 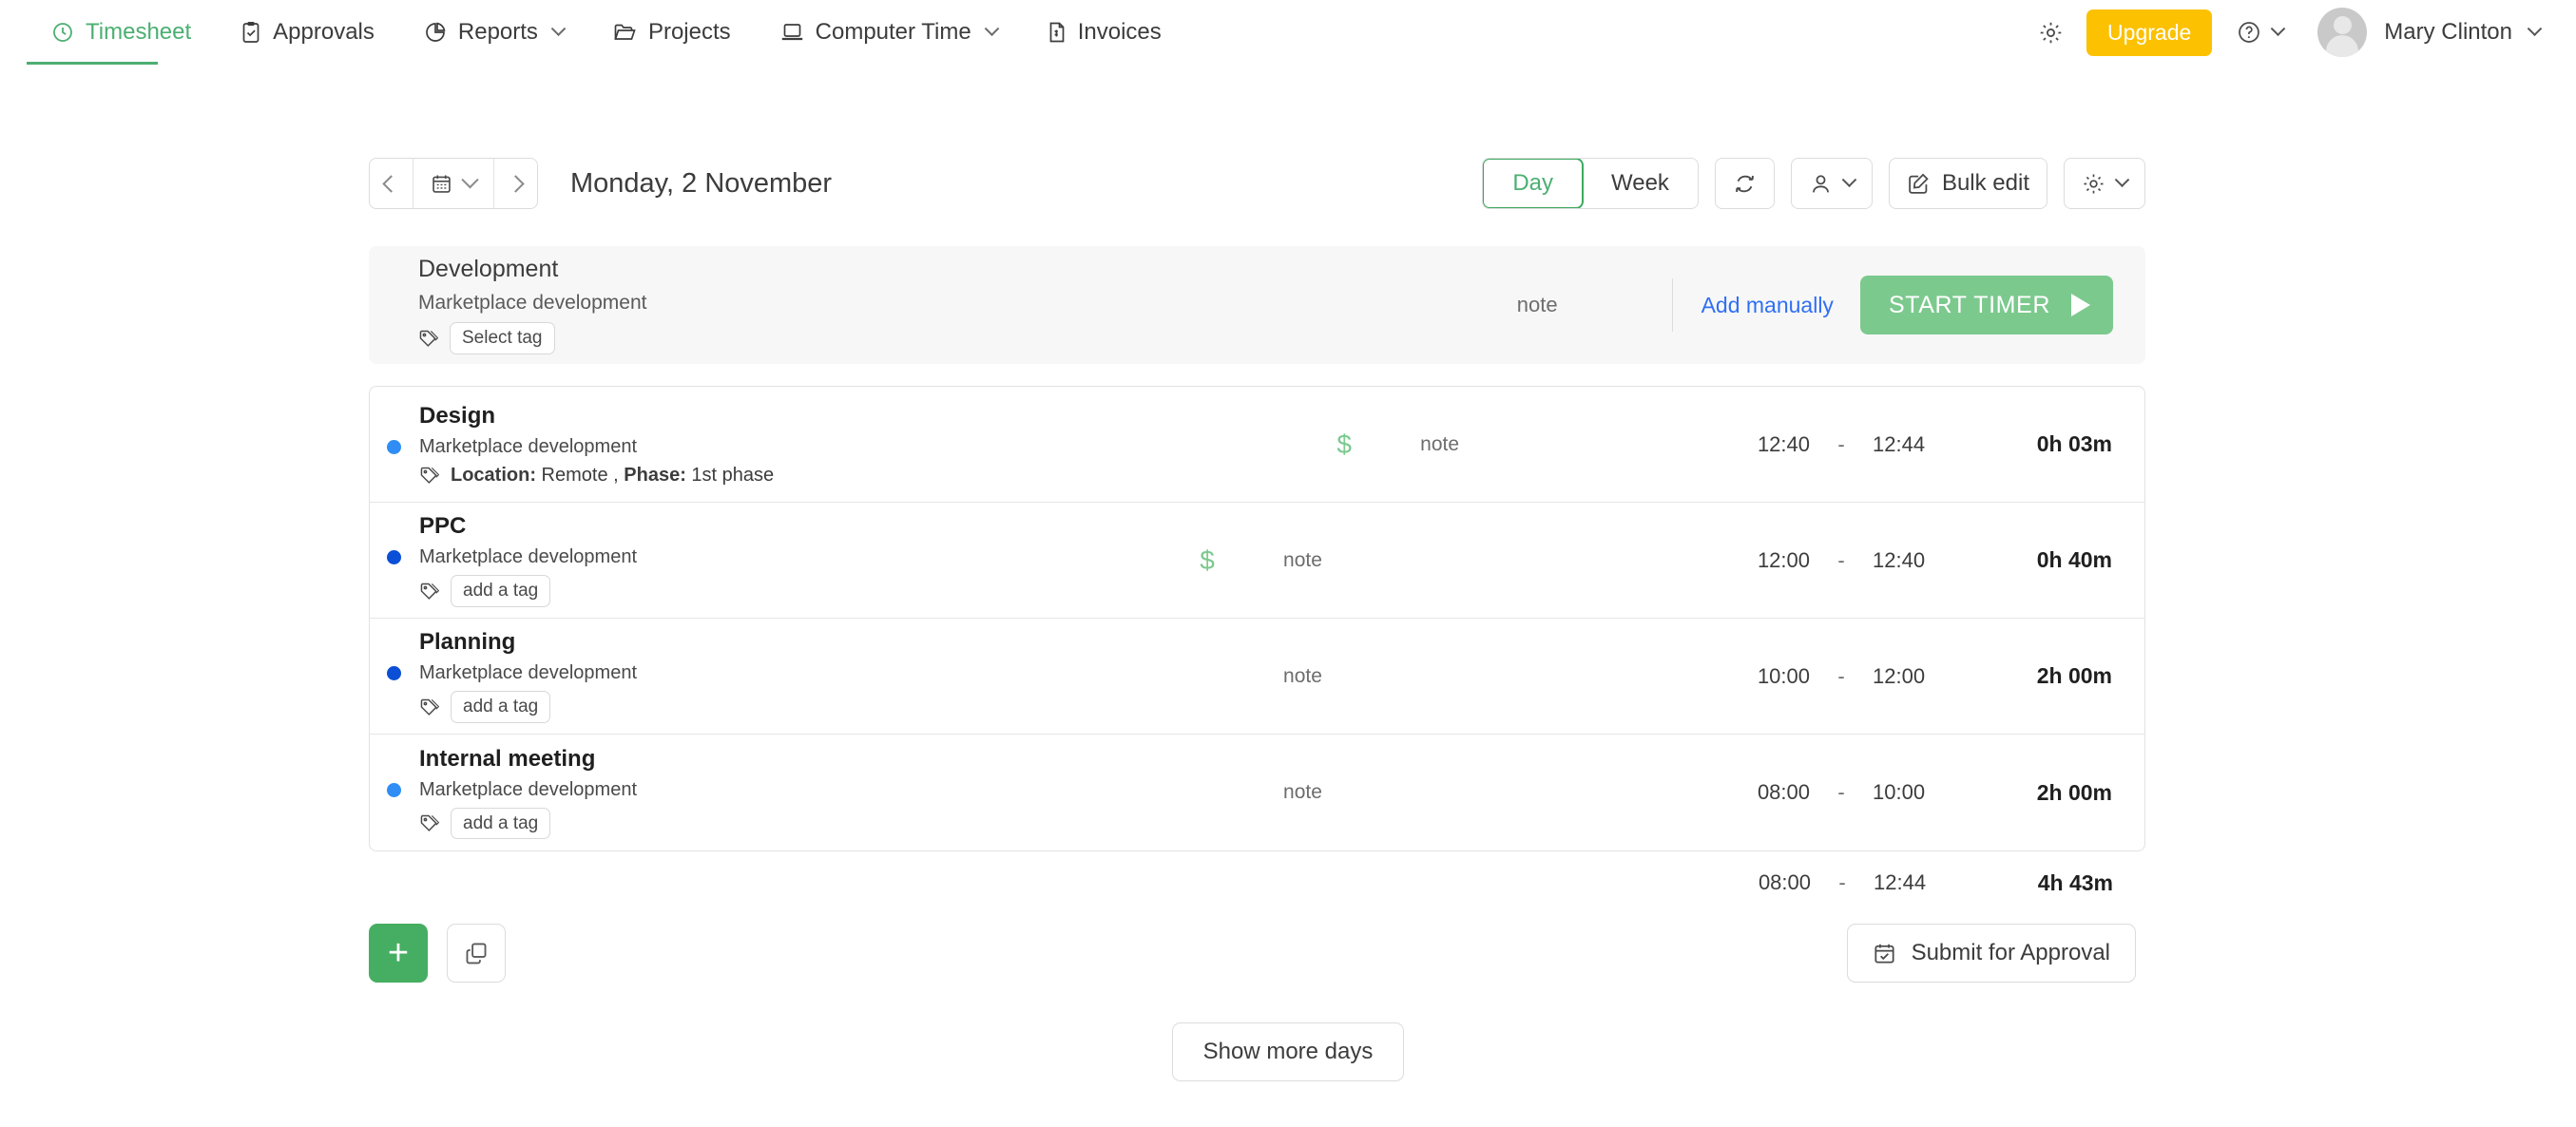 What do you see at coordinates (1595, 305) in the screenshot?
I see `timer-note-input: note` at bounding box center [1595, 305].